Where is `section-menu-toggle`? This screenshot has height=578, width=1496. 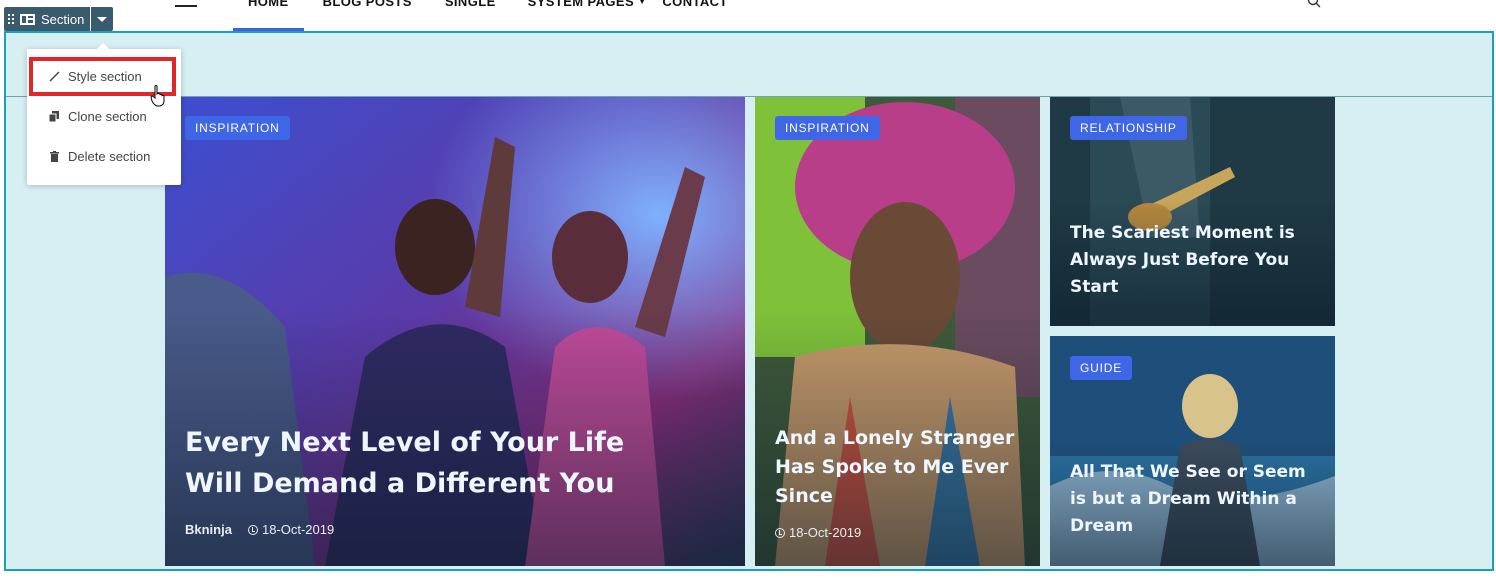
section-menu-toggle is located at coordinates (102, 19).